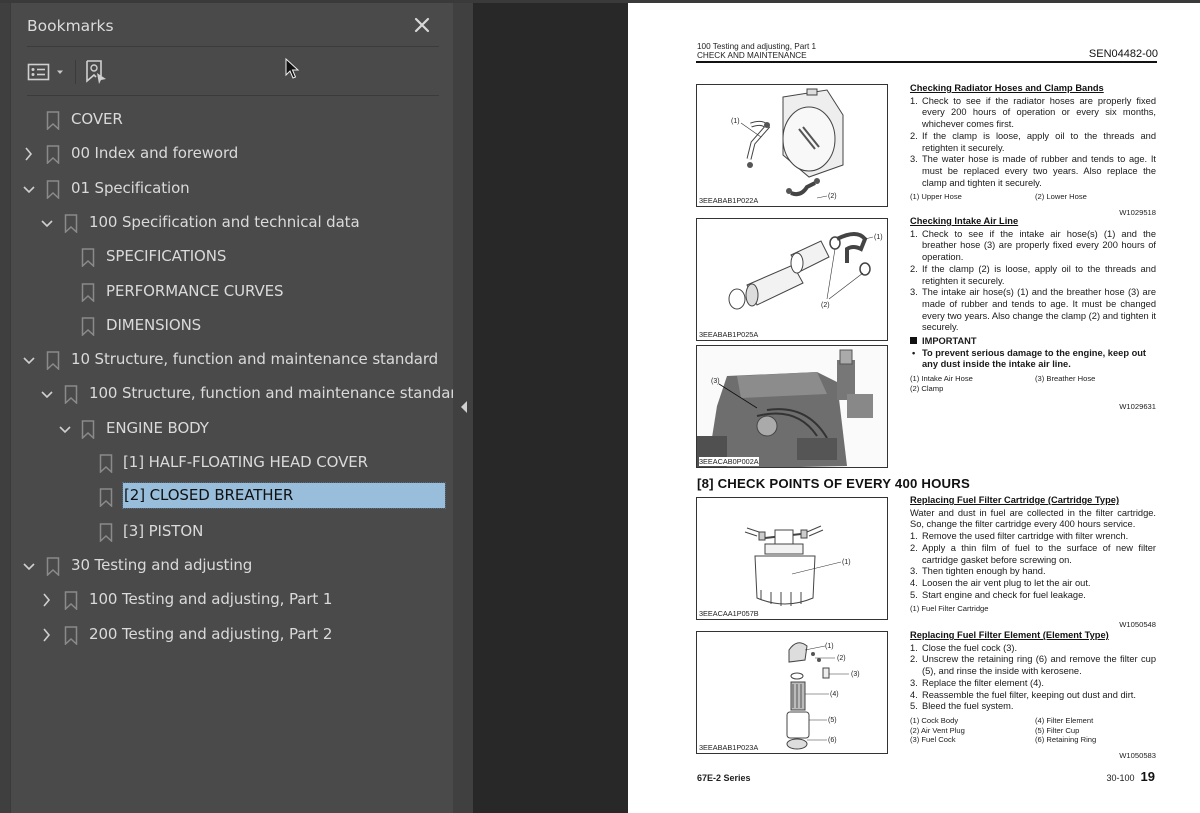 This screenshot has width=1200, height=813. Describe the element at coordinates (913, 341) in the screenshot. I see `important-square-icon` at that location.